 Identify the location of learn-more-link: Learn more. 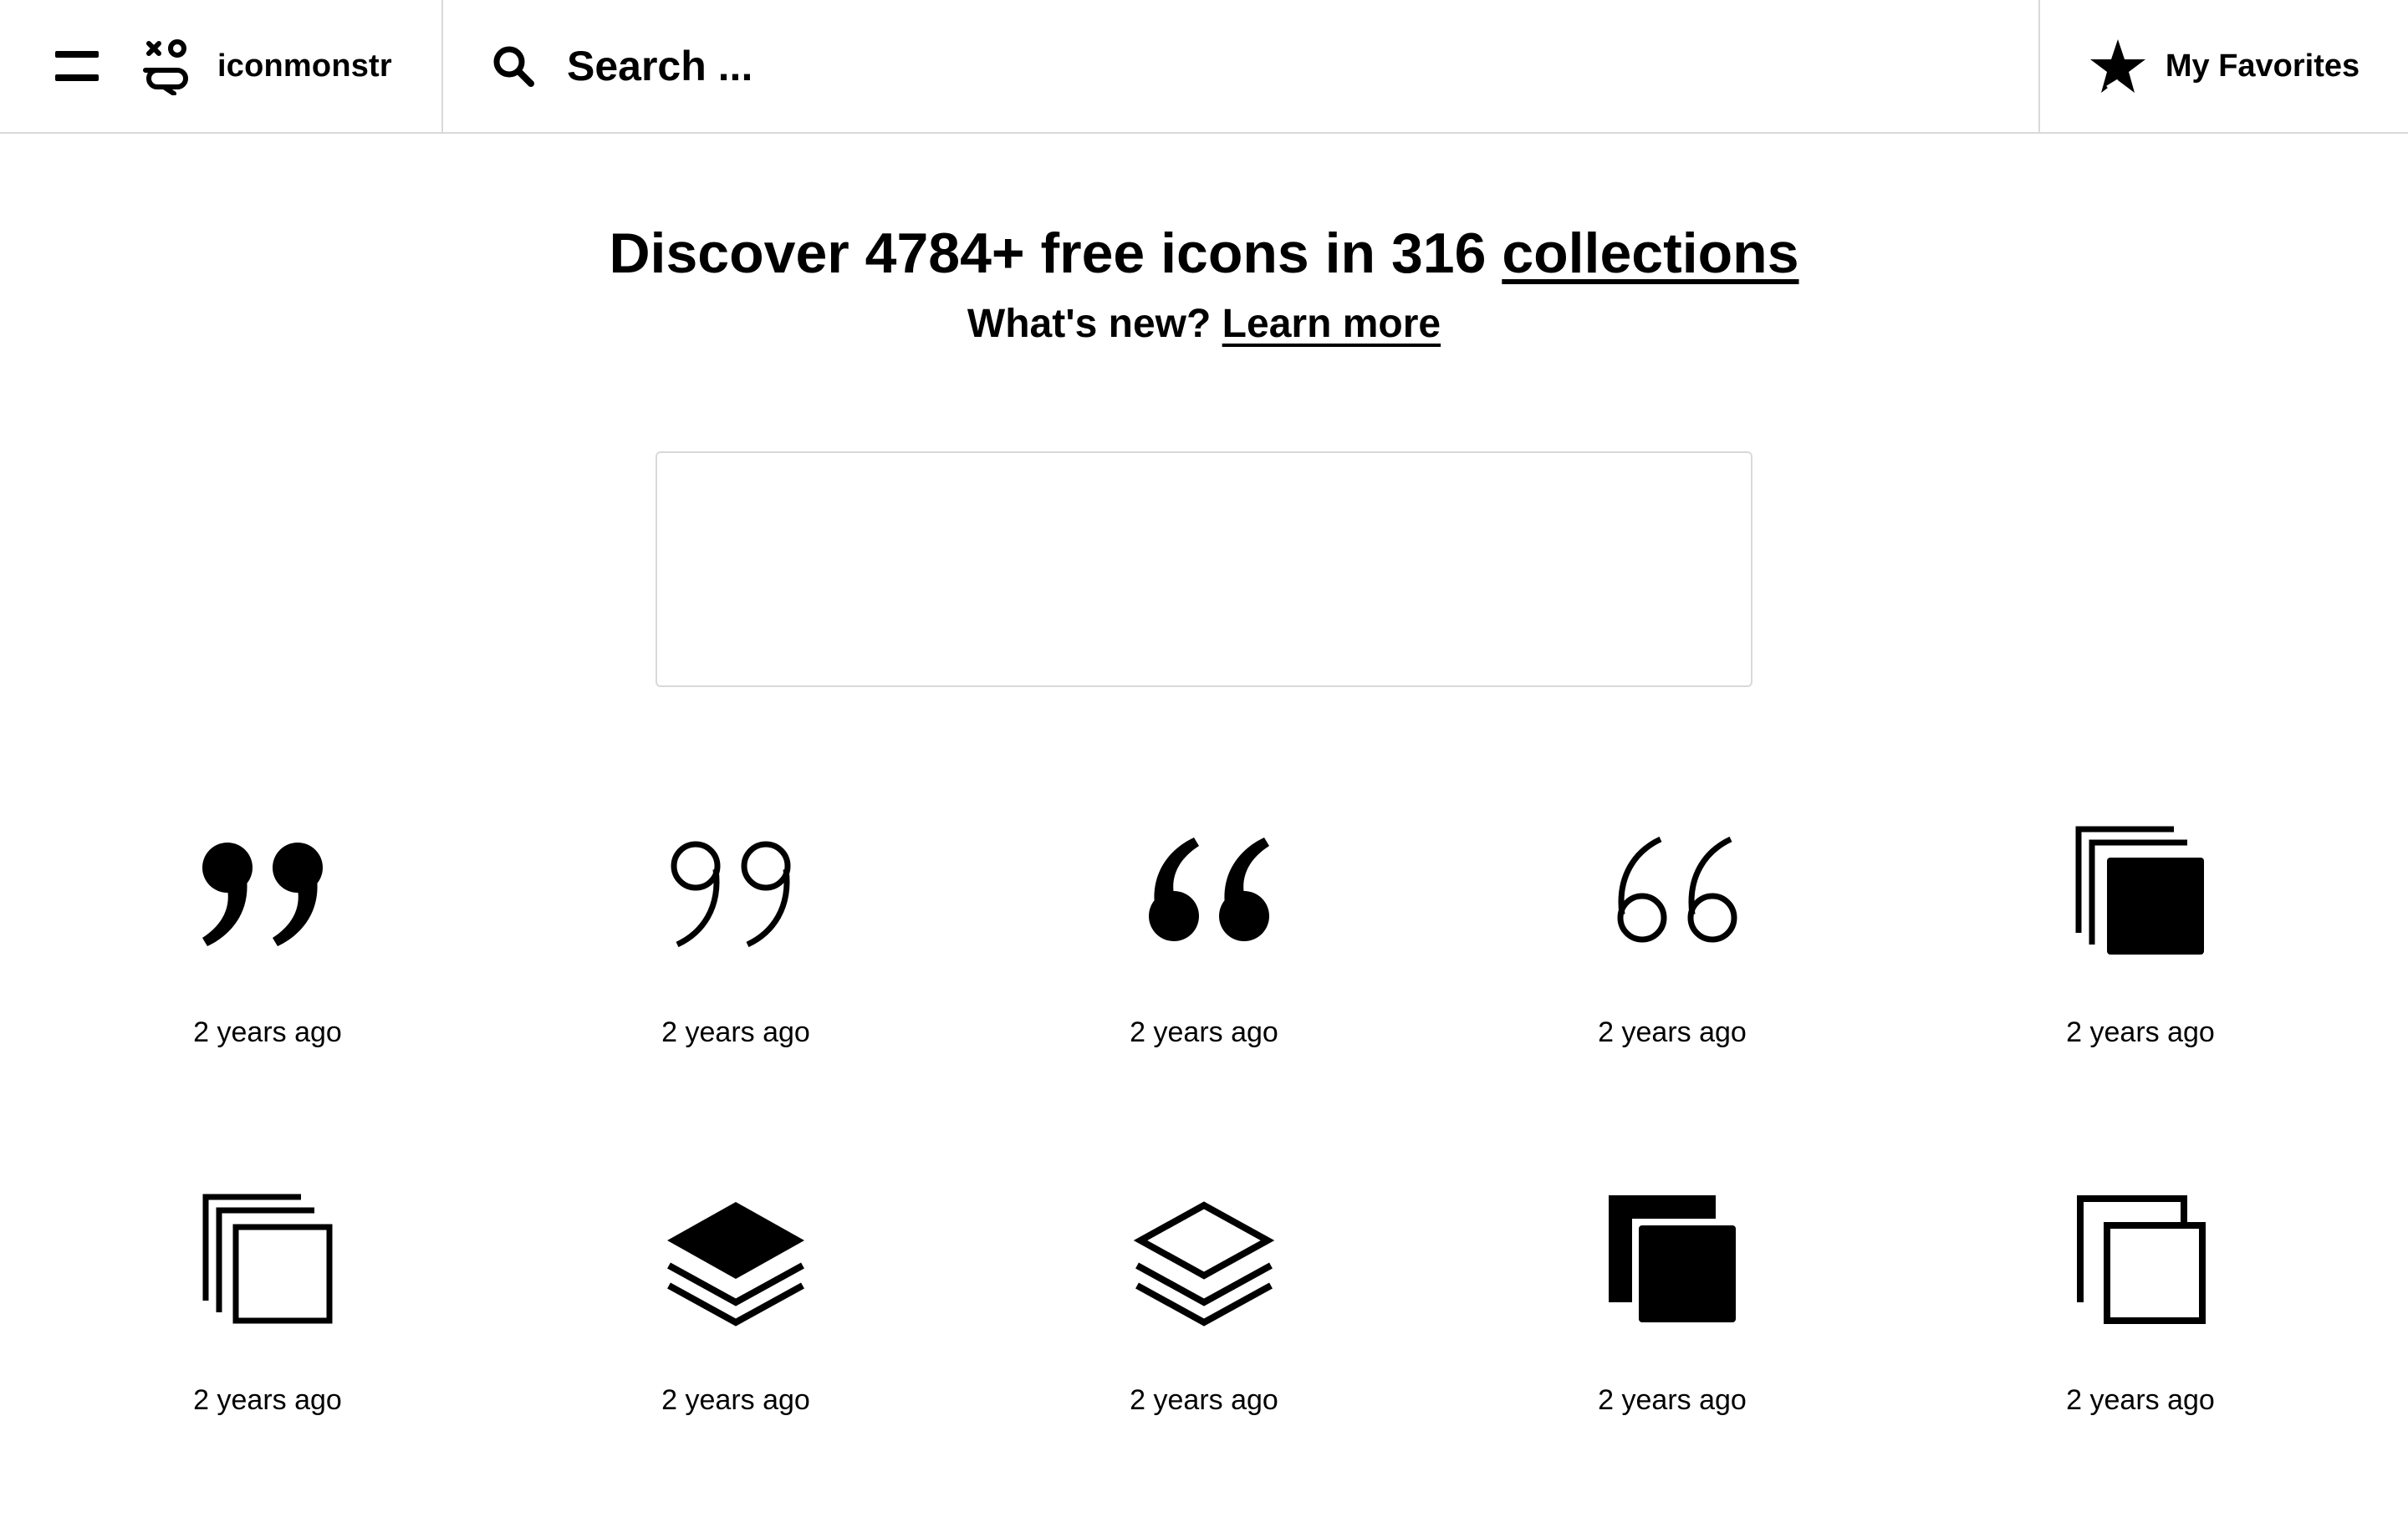
(1332, 324).